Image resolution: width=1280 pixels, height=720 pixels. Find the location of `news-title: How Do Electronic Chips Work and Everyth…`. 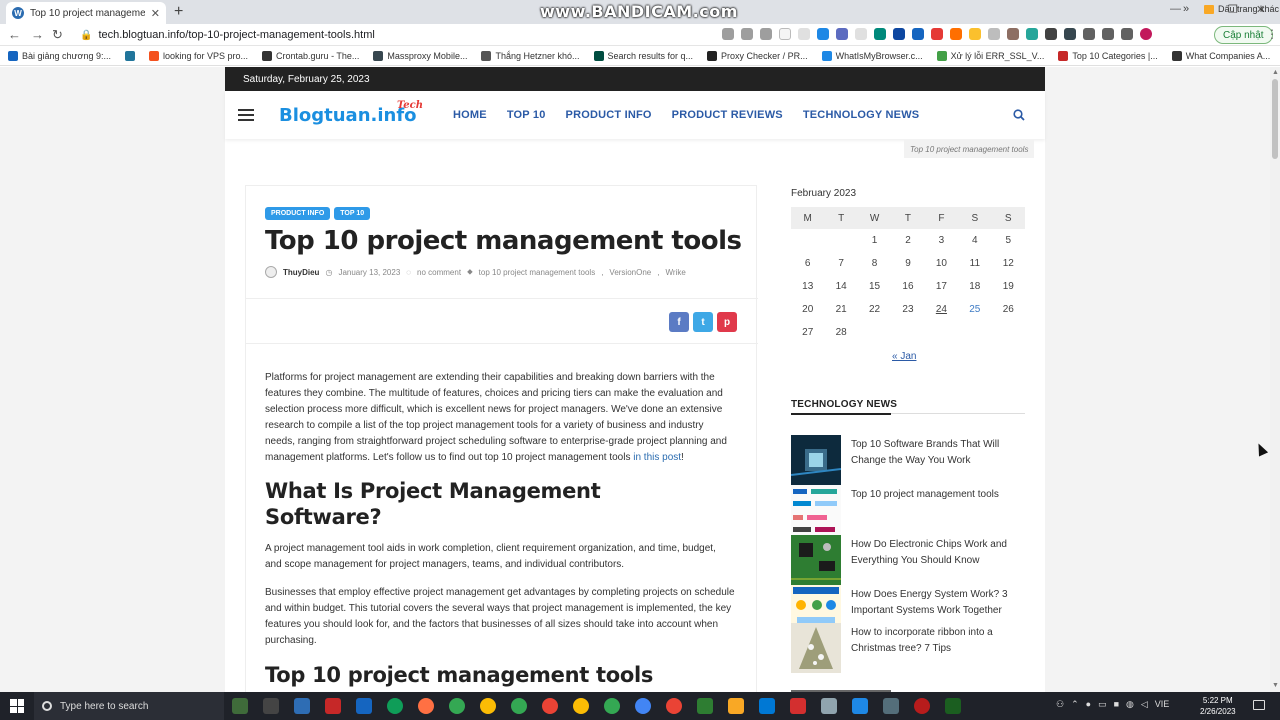

news-title: How Do Electronic Chips Work and Everyth… is located at coordinates (938, 553).